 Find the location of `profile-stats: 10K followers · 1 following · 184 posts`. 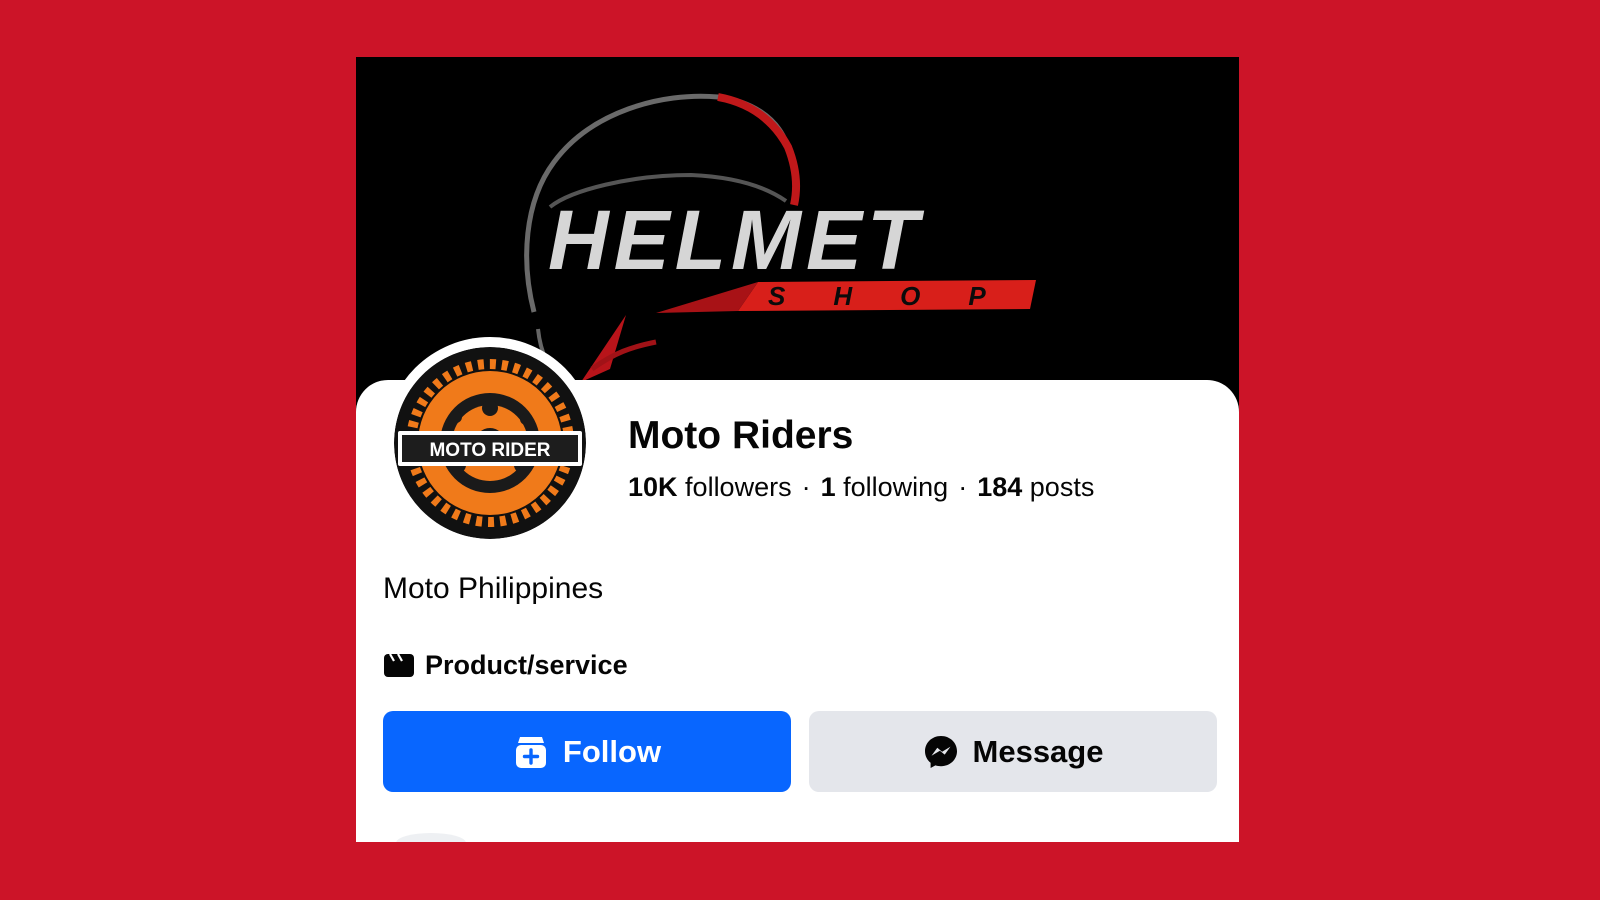

profile-stats: 10K followers · 1 following · 184 posts is located at coordinates (861, 487).